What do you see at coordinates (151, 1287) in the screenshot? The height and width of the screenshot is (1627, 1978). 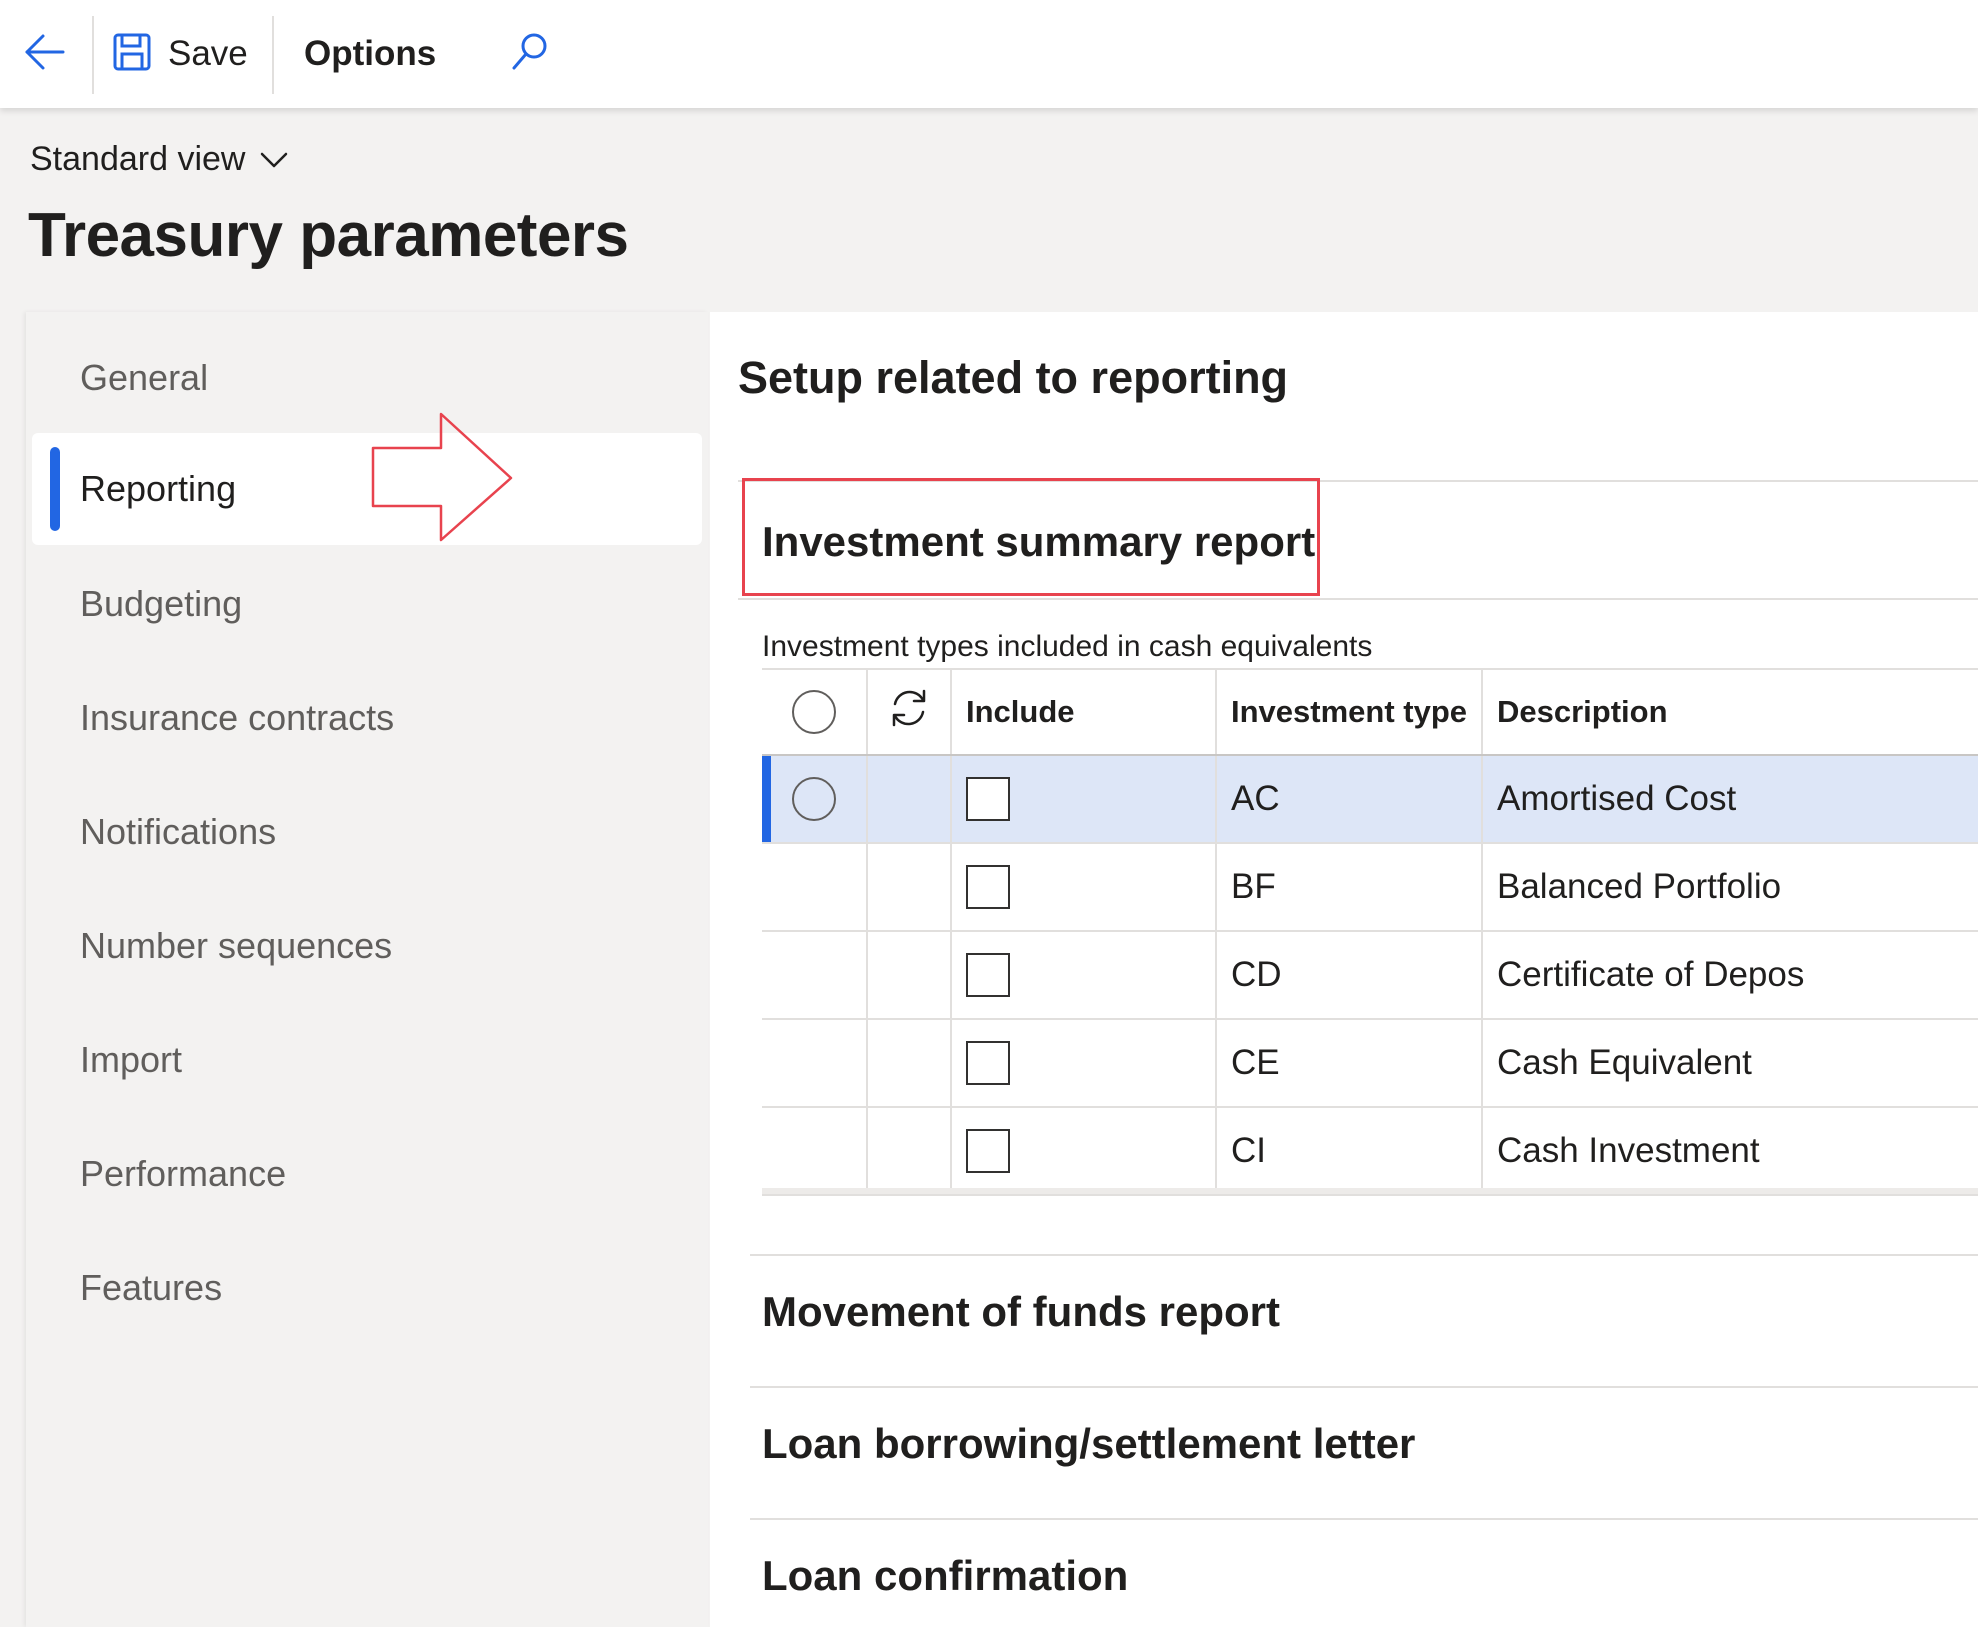 I see `sidebar-item-label: Features` at bounding box center [151, 1287].